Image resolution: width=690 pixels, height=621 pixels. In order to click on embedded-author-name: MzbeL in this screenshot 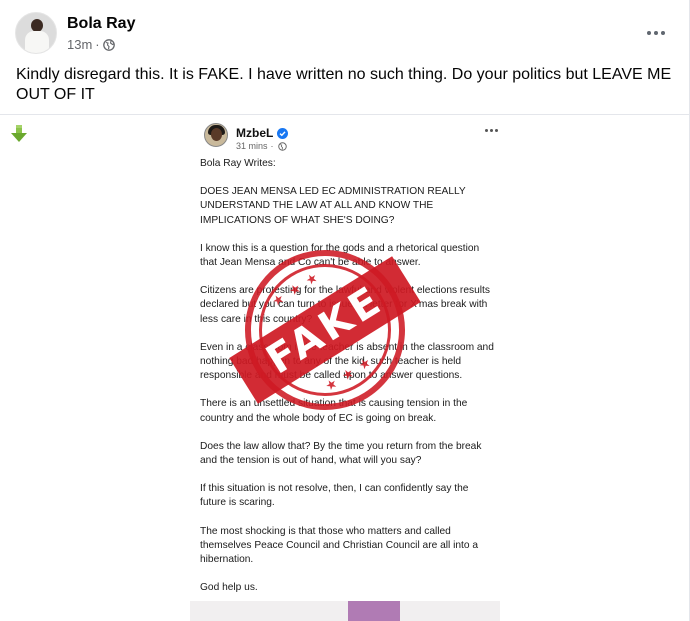, I will do `click(255, 133)`.